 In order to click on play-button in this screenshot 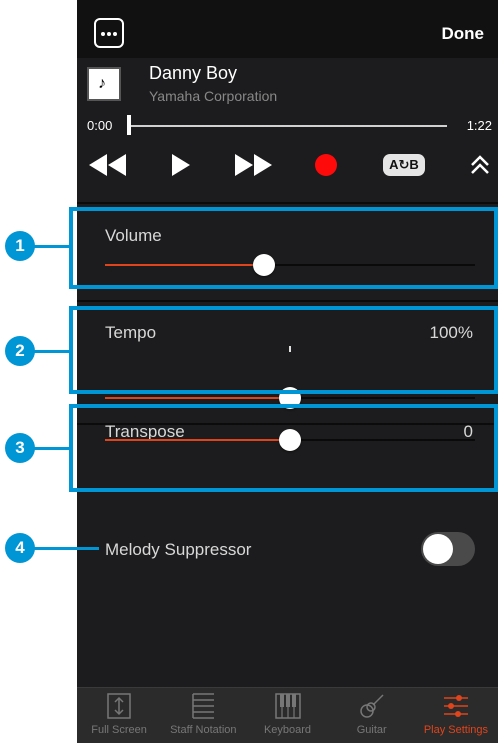, I will do `click(181, 165)`.